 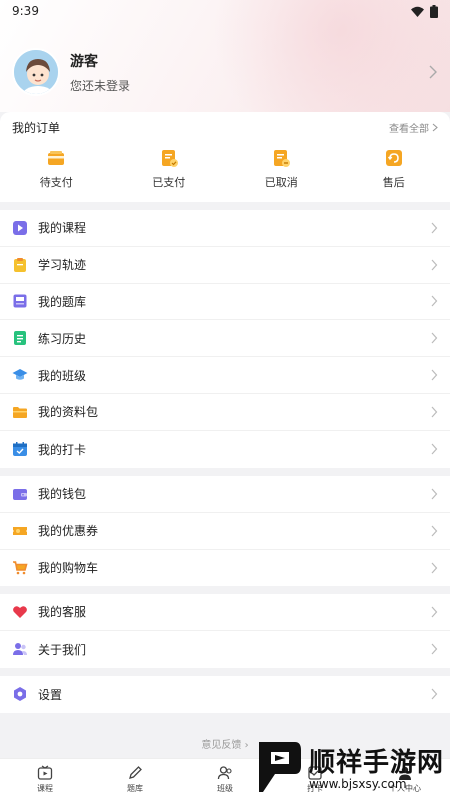 What do you see at coordinates (100, 85) in the screenshot?
I see `login-prompt: 您还未登录` at bounding box center [100, 85].